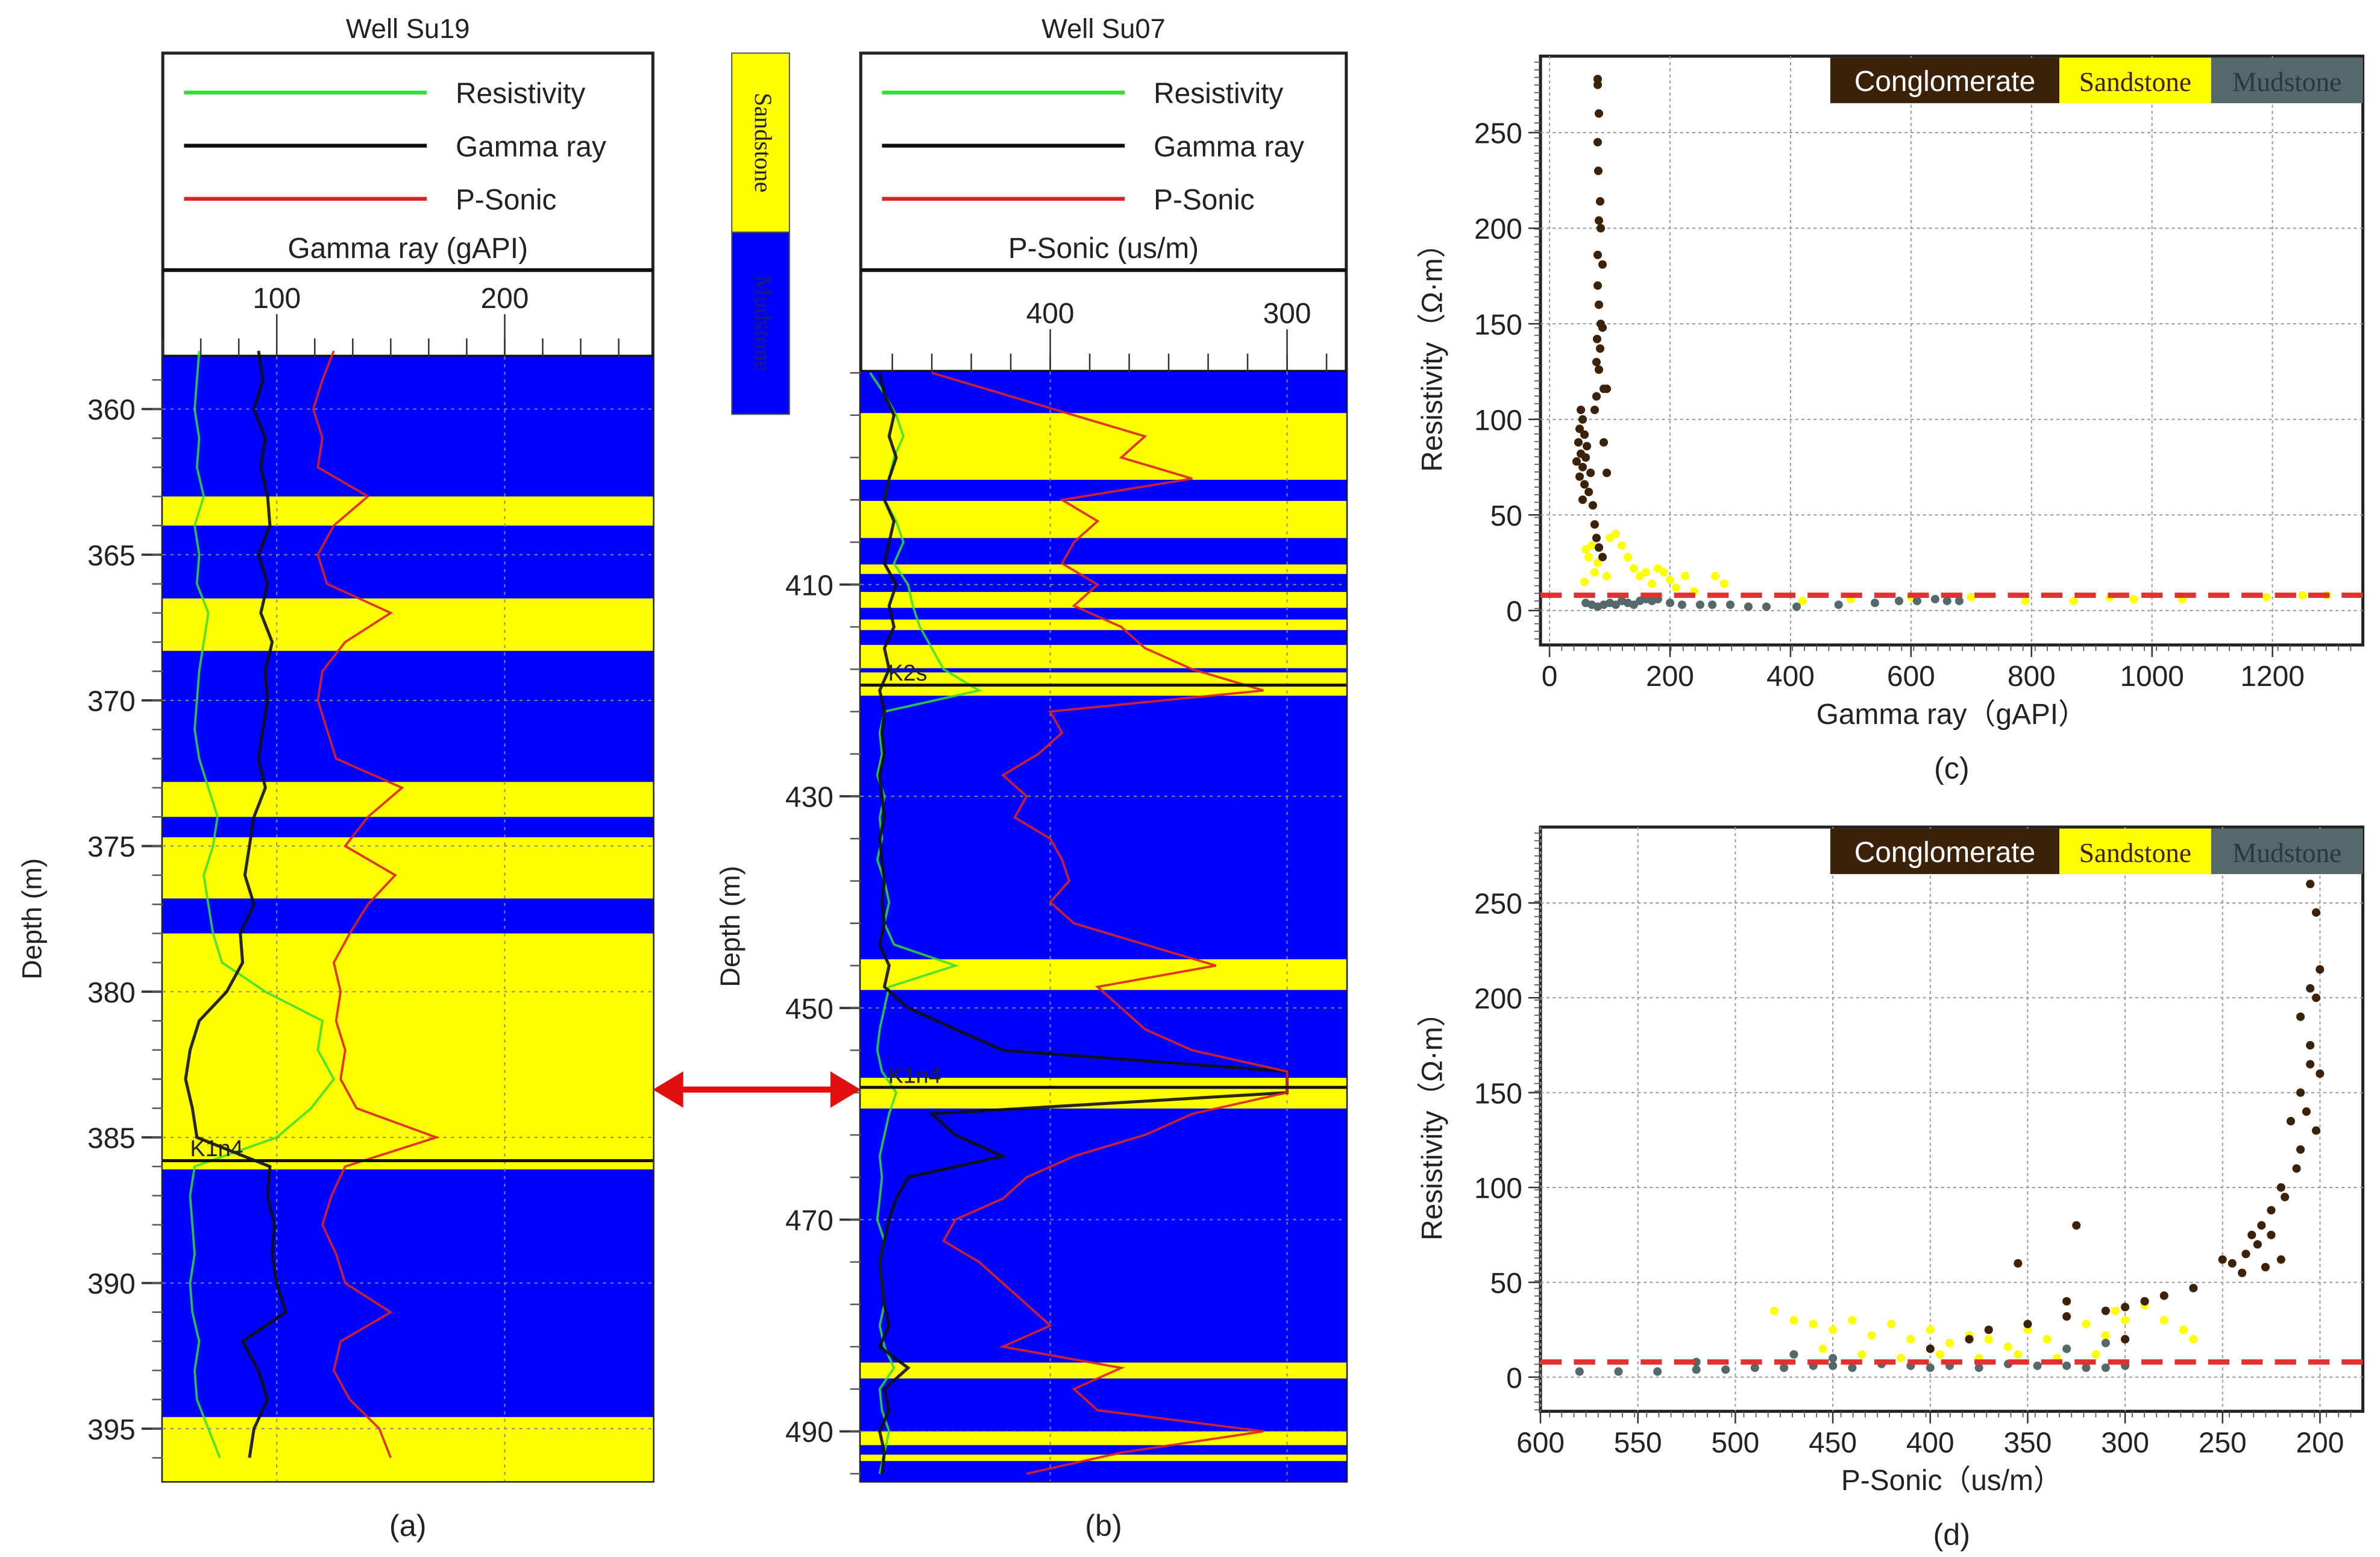 The height and width of the screenshot is (1557, 2380). I want to click on correlation-arrow, so click(757, 1089).